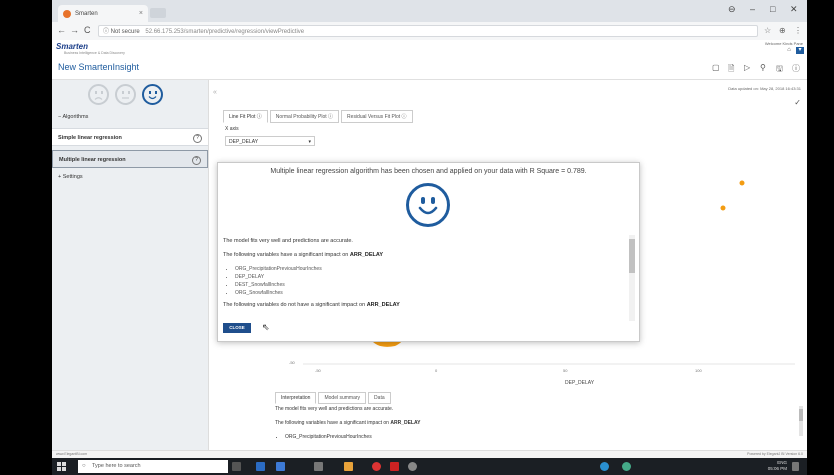 This screenshot has height=475, width=834. I want to click on new-icon: ▢, so click(716, 67).